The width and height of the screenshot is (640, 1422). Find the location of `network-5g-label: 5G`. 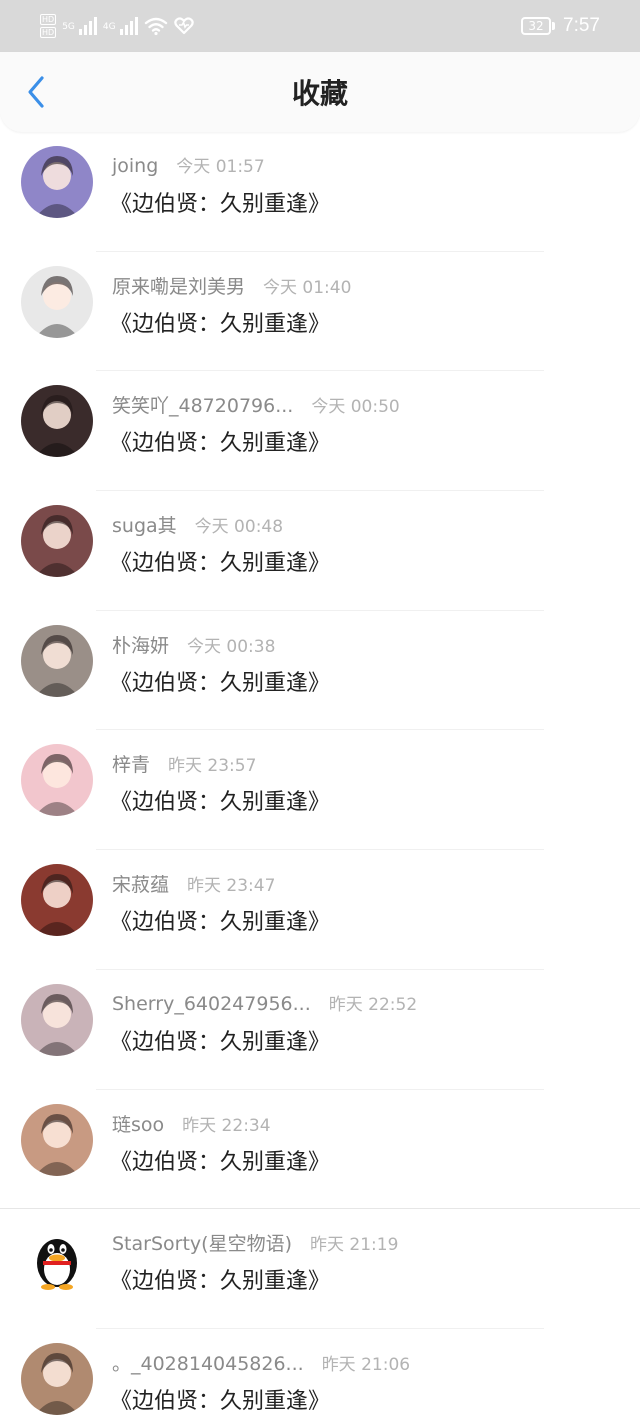

network-5g-label: 5G is located at coordinates (68, 27).